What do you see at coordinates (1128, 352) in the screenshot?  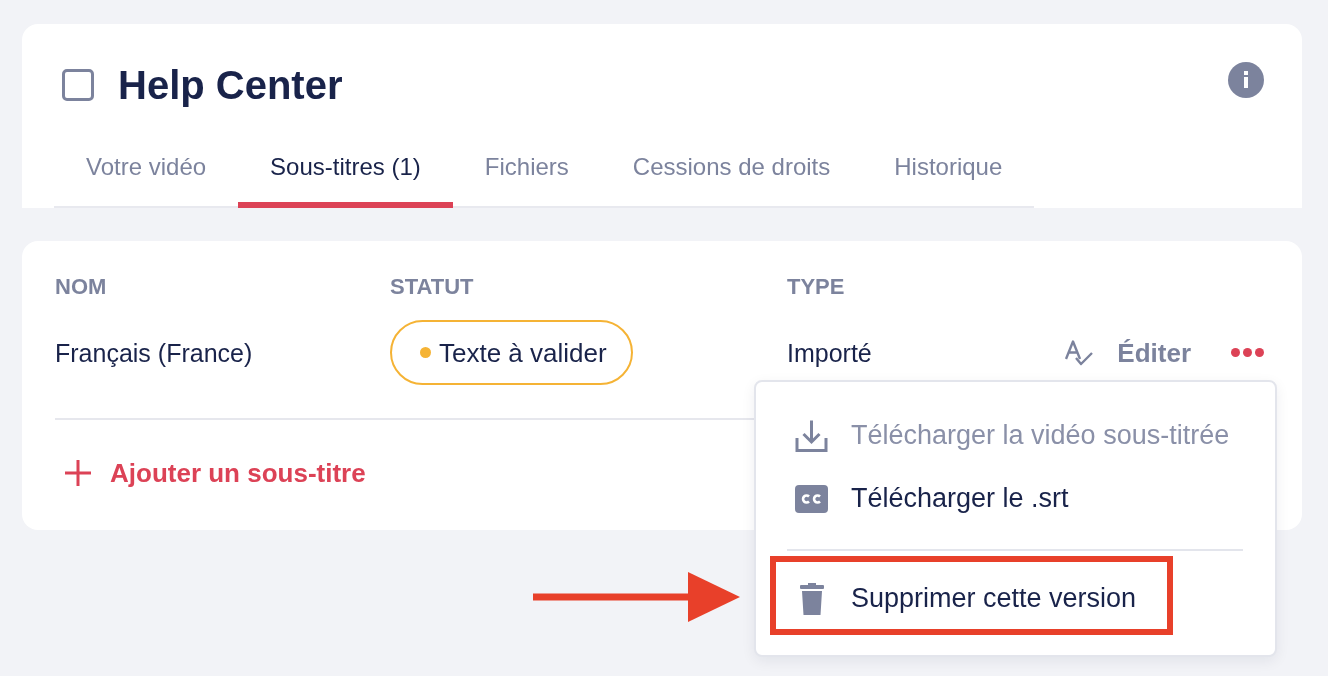 I see `edit-button: Éditer` at bounding box center [1128, 352].